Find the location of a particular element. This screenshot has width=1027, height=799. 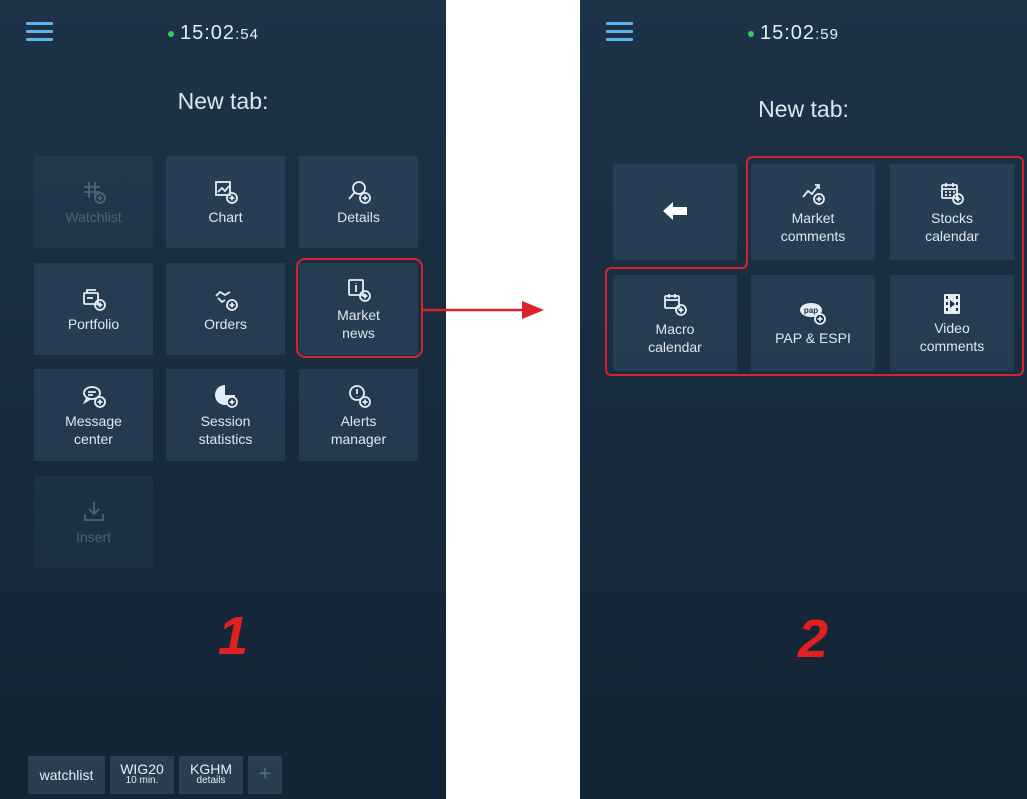

tile-insert: Insert is located at coordinates (93, 522).